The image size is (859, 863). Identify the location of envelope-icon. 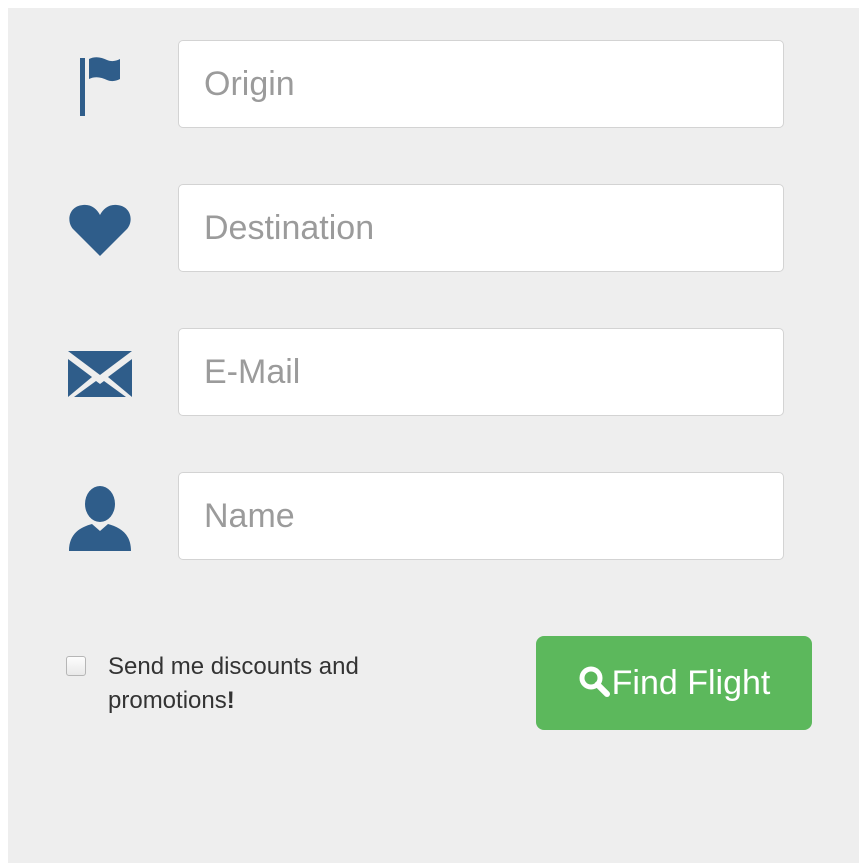
(100, 374).